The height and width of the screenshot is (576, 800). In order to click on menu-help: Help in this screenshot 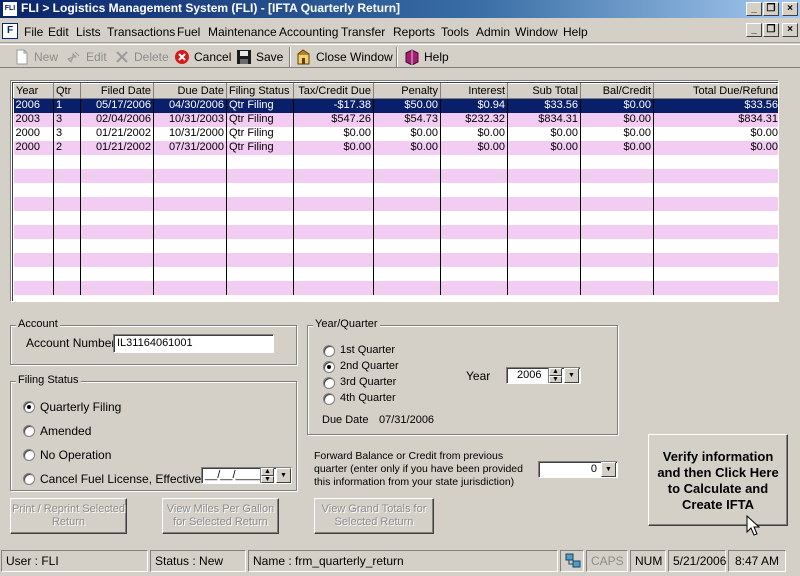, I will do `click(575, 32)`.